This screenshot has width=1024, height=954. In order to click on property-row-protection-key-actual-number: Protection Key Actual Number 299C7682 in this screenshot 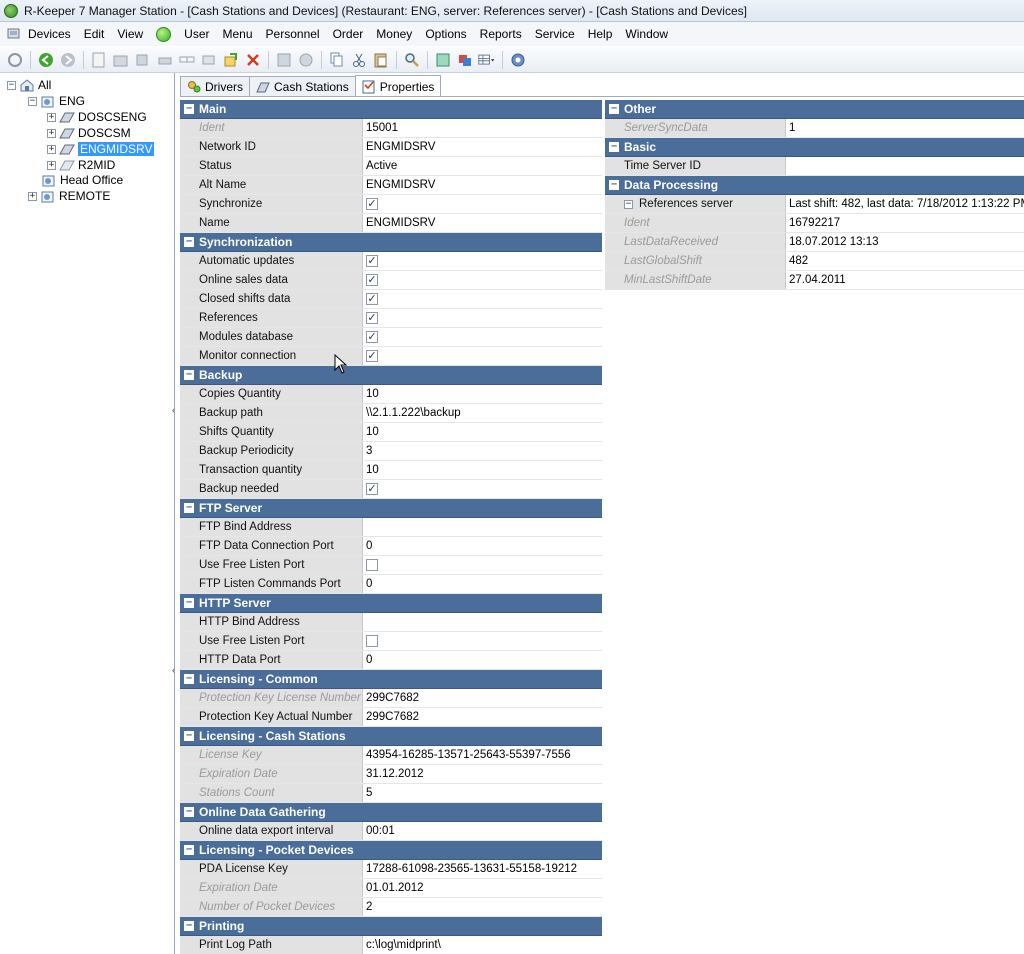, I will do `click(391, 717)`.